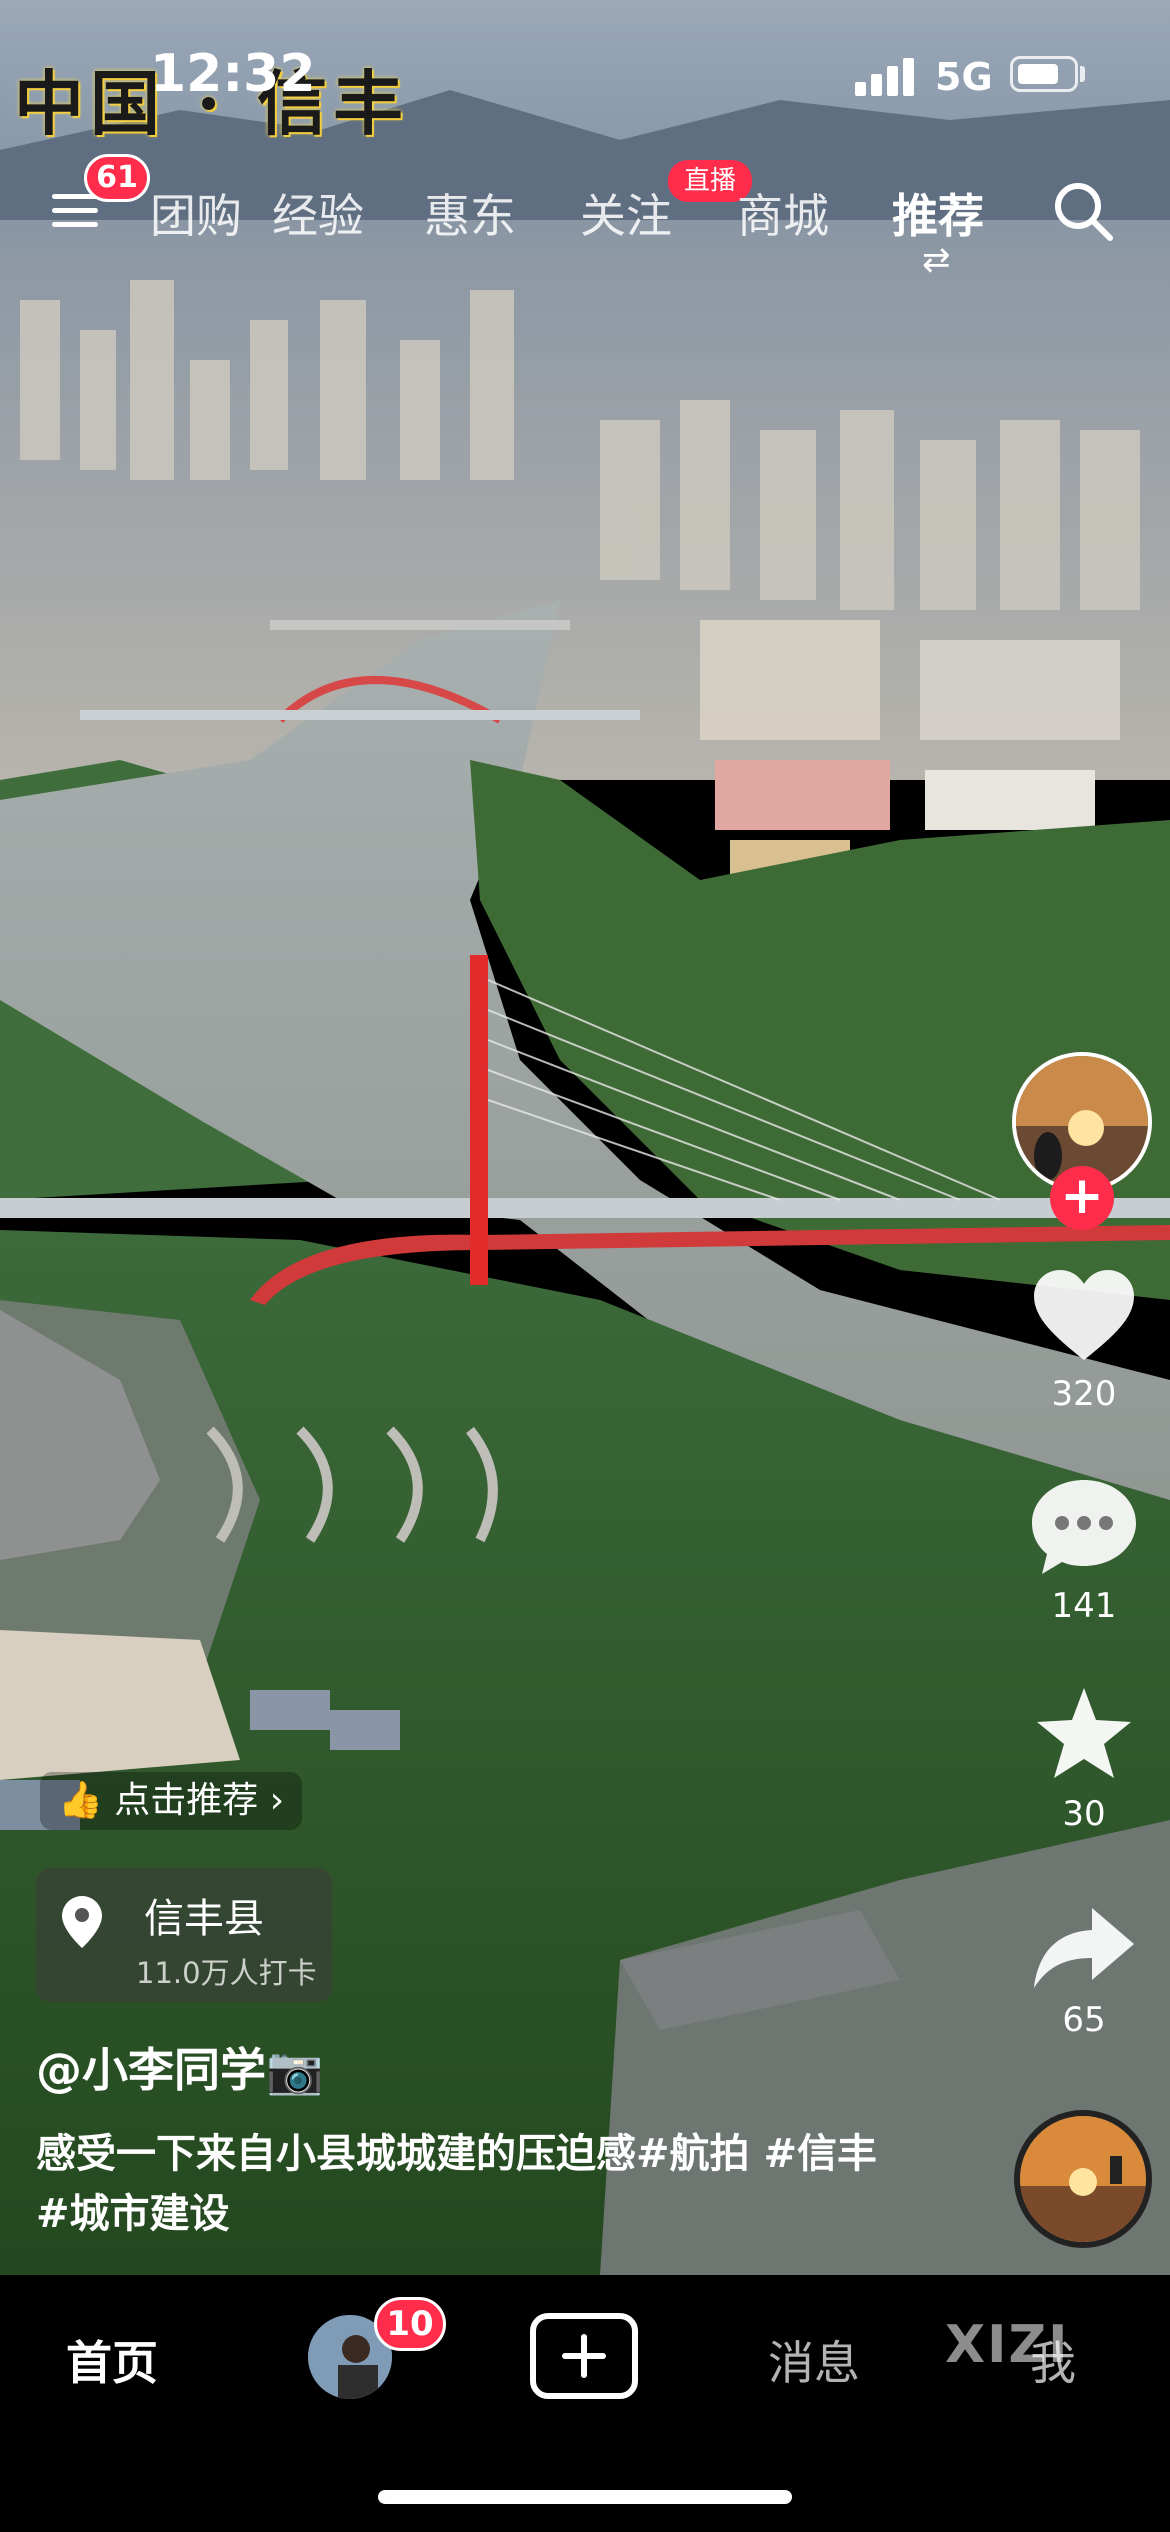  What do you see at coordinates (277, 1800) in the screenshot?
I see `chevron-right-icon: ›` at bounding box center [277, 1800].